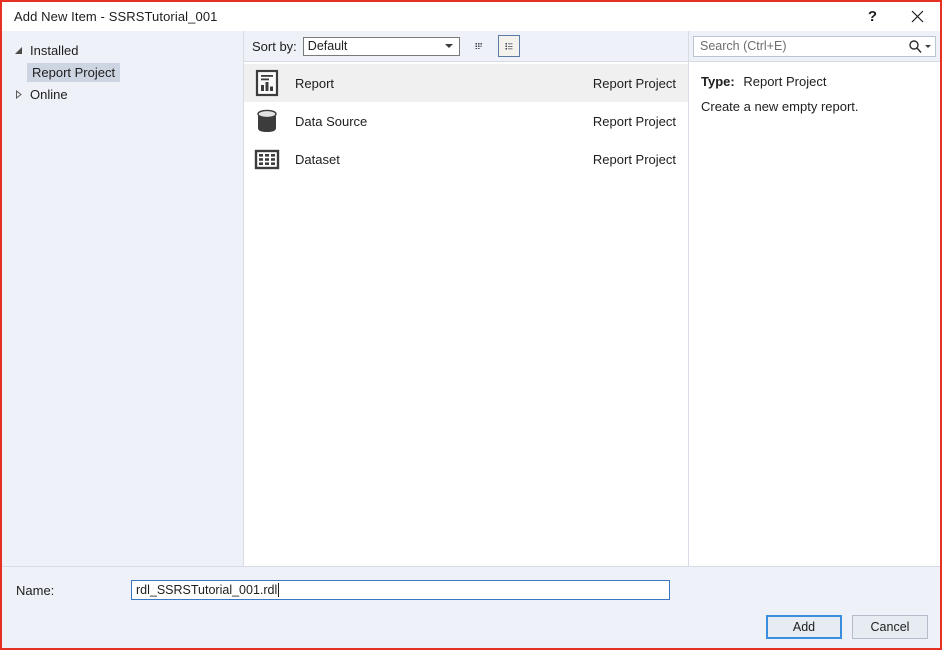 The height and width of the screenshot is (650, 942). What do you see at coordinates (267, 83) in the screenshot?
I see `report-document-chart-icon` at bounding box center [267, 83].